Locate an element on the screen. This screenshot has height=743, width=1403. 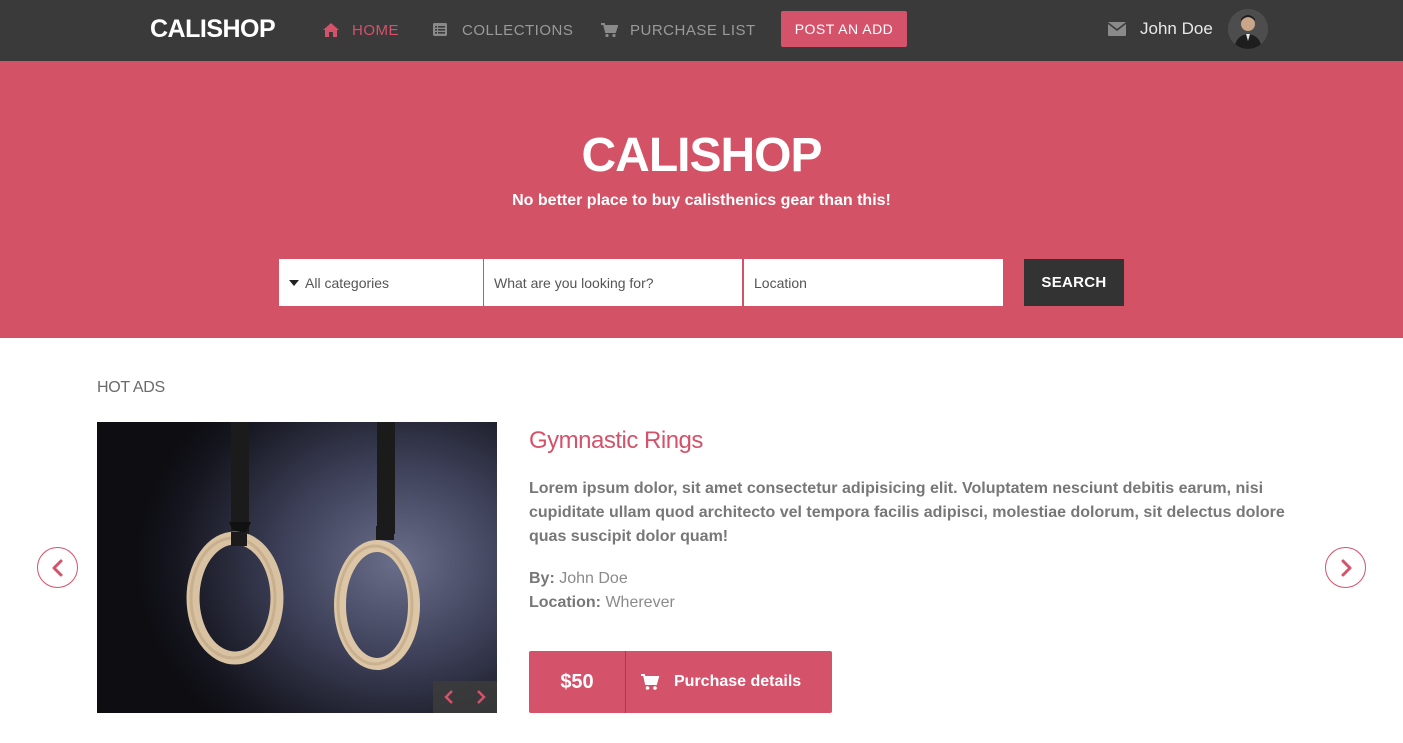
ad-image is located at coordinates (297, 567).